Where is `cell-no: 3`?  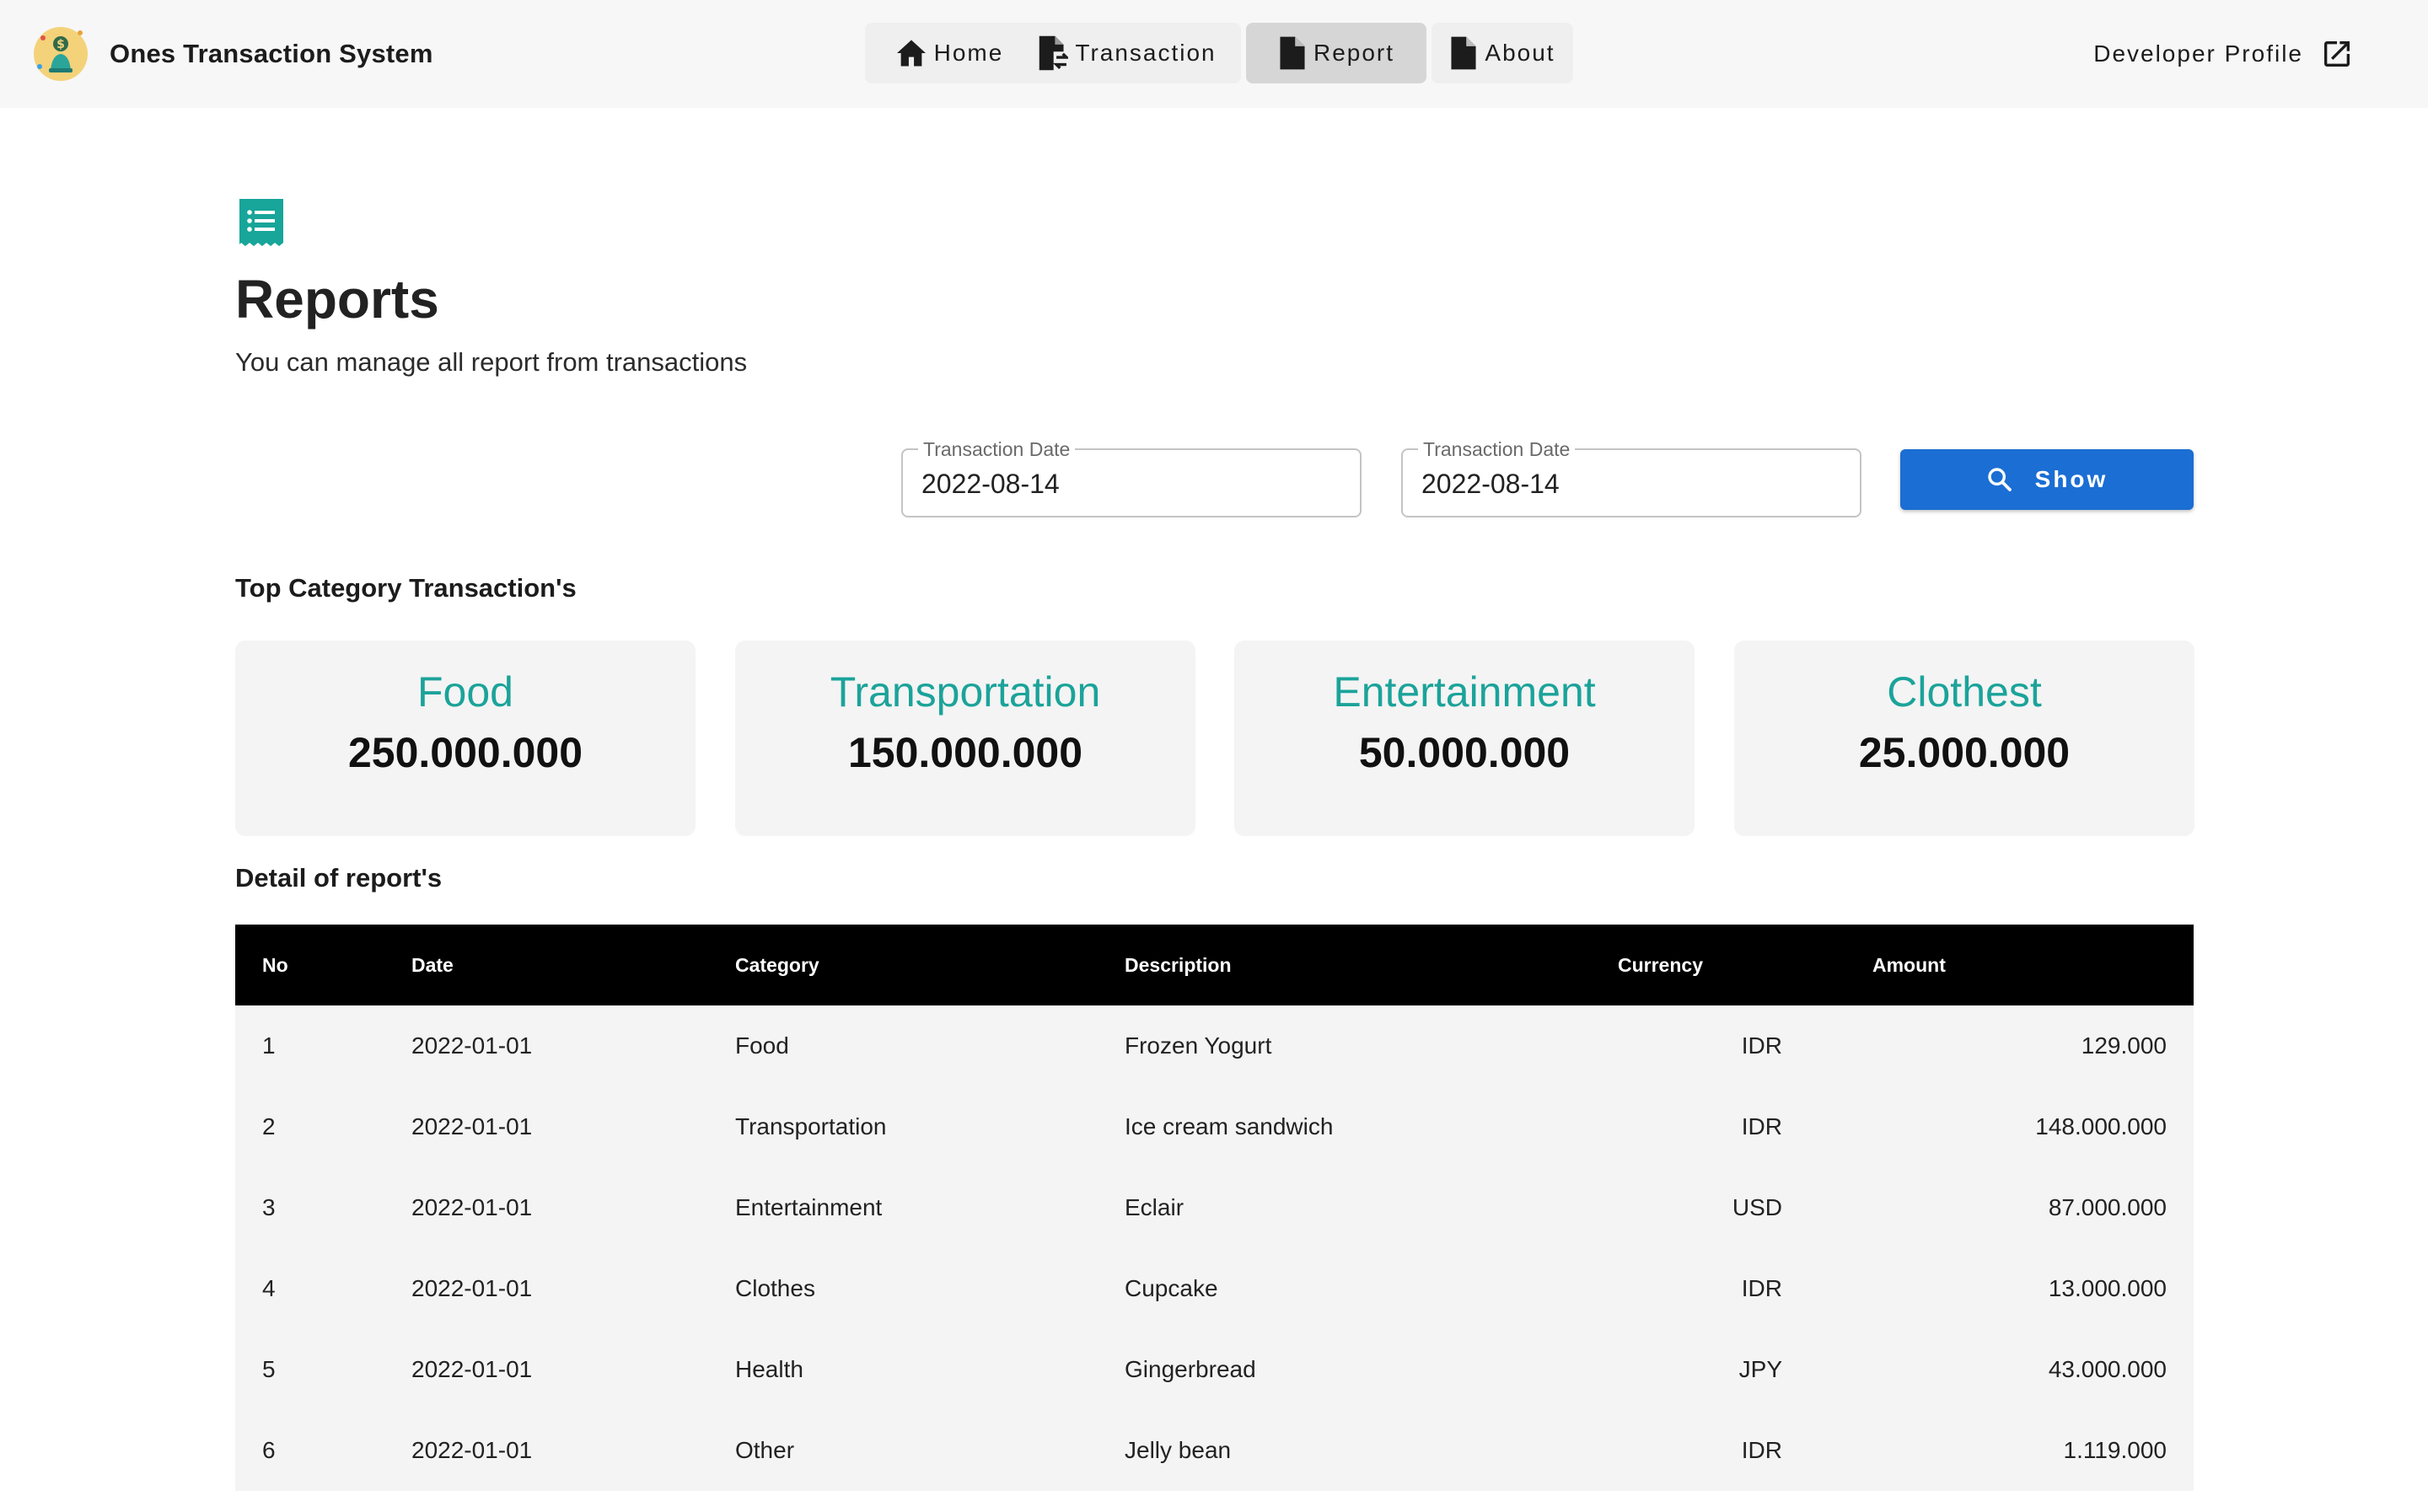
cell-no: 3 is located at coordinates (269, 1207).